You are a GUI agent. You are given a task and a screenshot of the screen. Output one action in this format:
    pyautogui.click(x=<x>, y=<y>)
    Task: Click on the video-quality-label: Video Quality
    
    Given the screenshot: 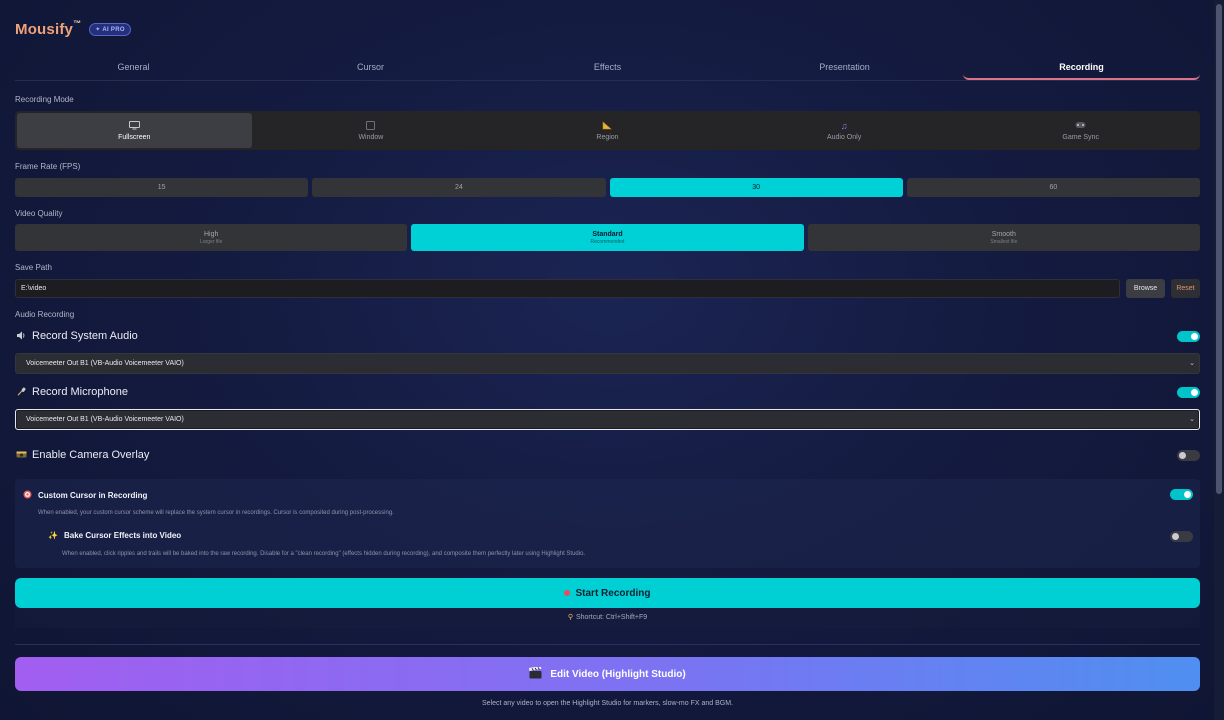 What is the action you would take?
    pyautogui.click(x=39, y=213)
    